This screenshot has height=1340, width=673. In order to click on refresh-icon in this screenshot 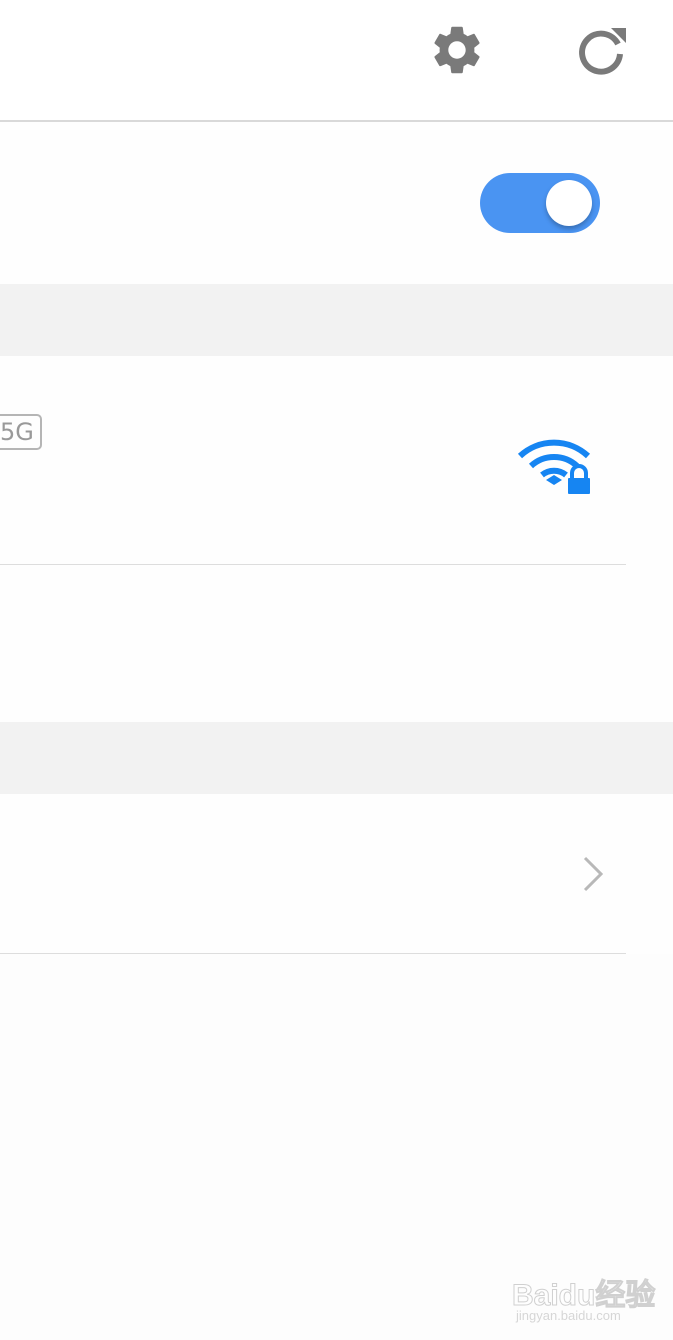, I will do `click(602, 51)`.